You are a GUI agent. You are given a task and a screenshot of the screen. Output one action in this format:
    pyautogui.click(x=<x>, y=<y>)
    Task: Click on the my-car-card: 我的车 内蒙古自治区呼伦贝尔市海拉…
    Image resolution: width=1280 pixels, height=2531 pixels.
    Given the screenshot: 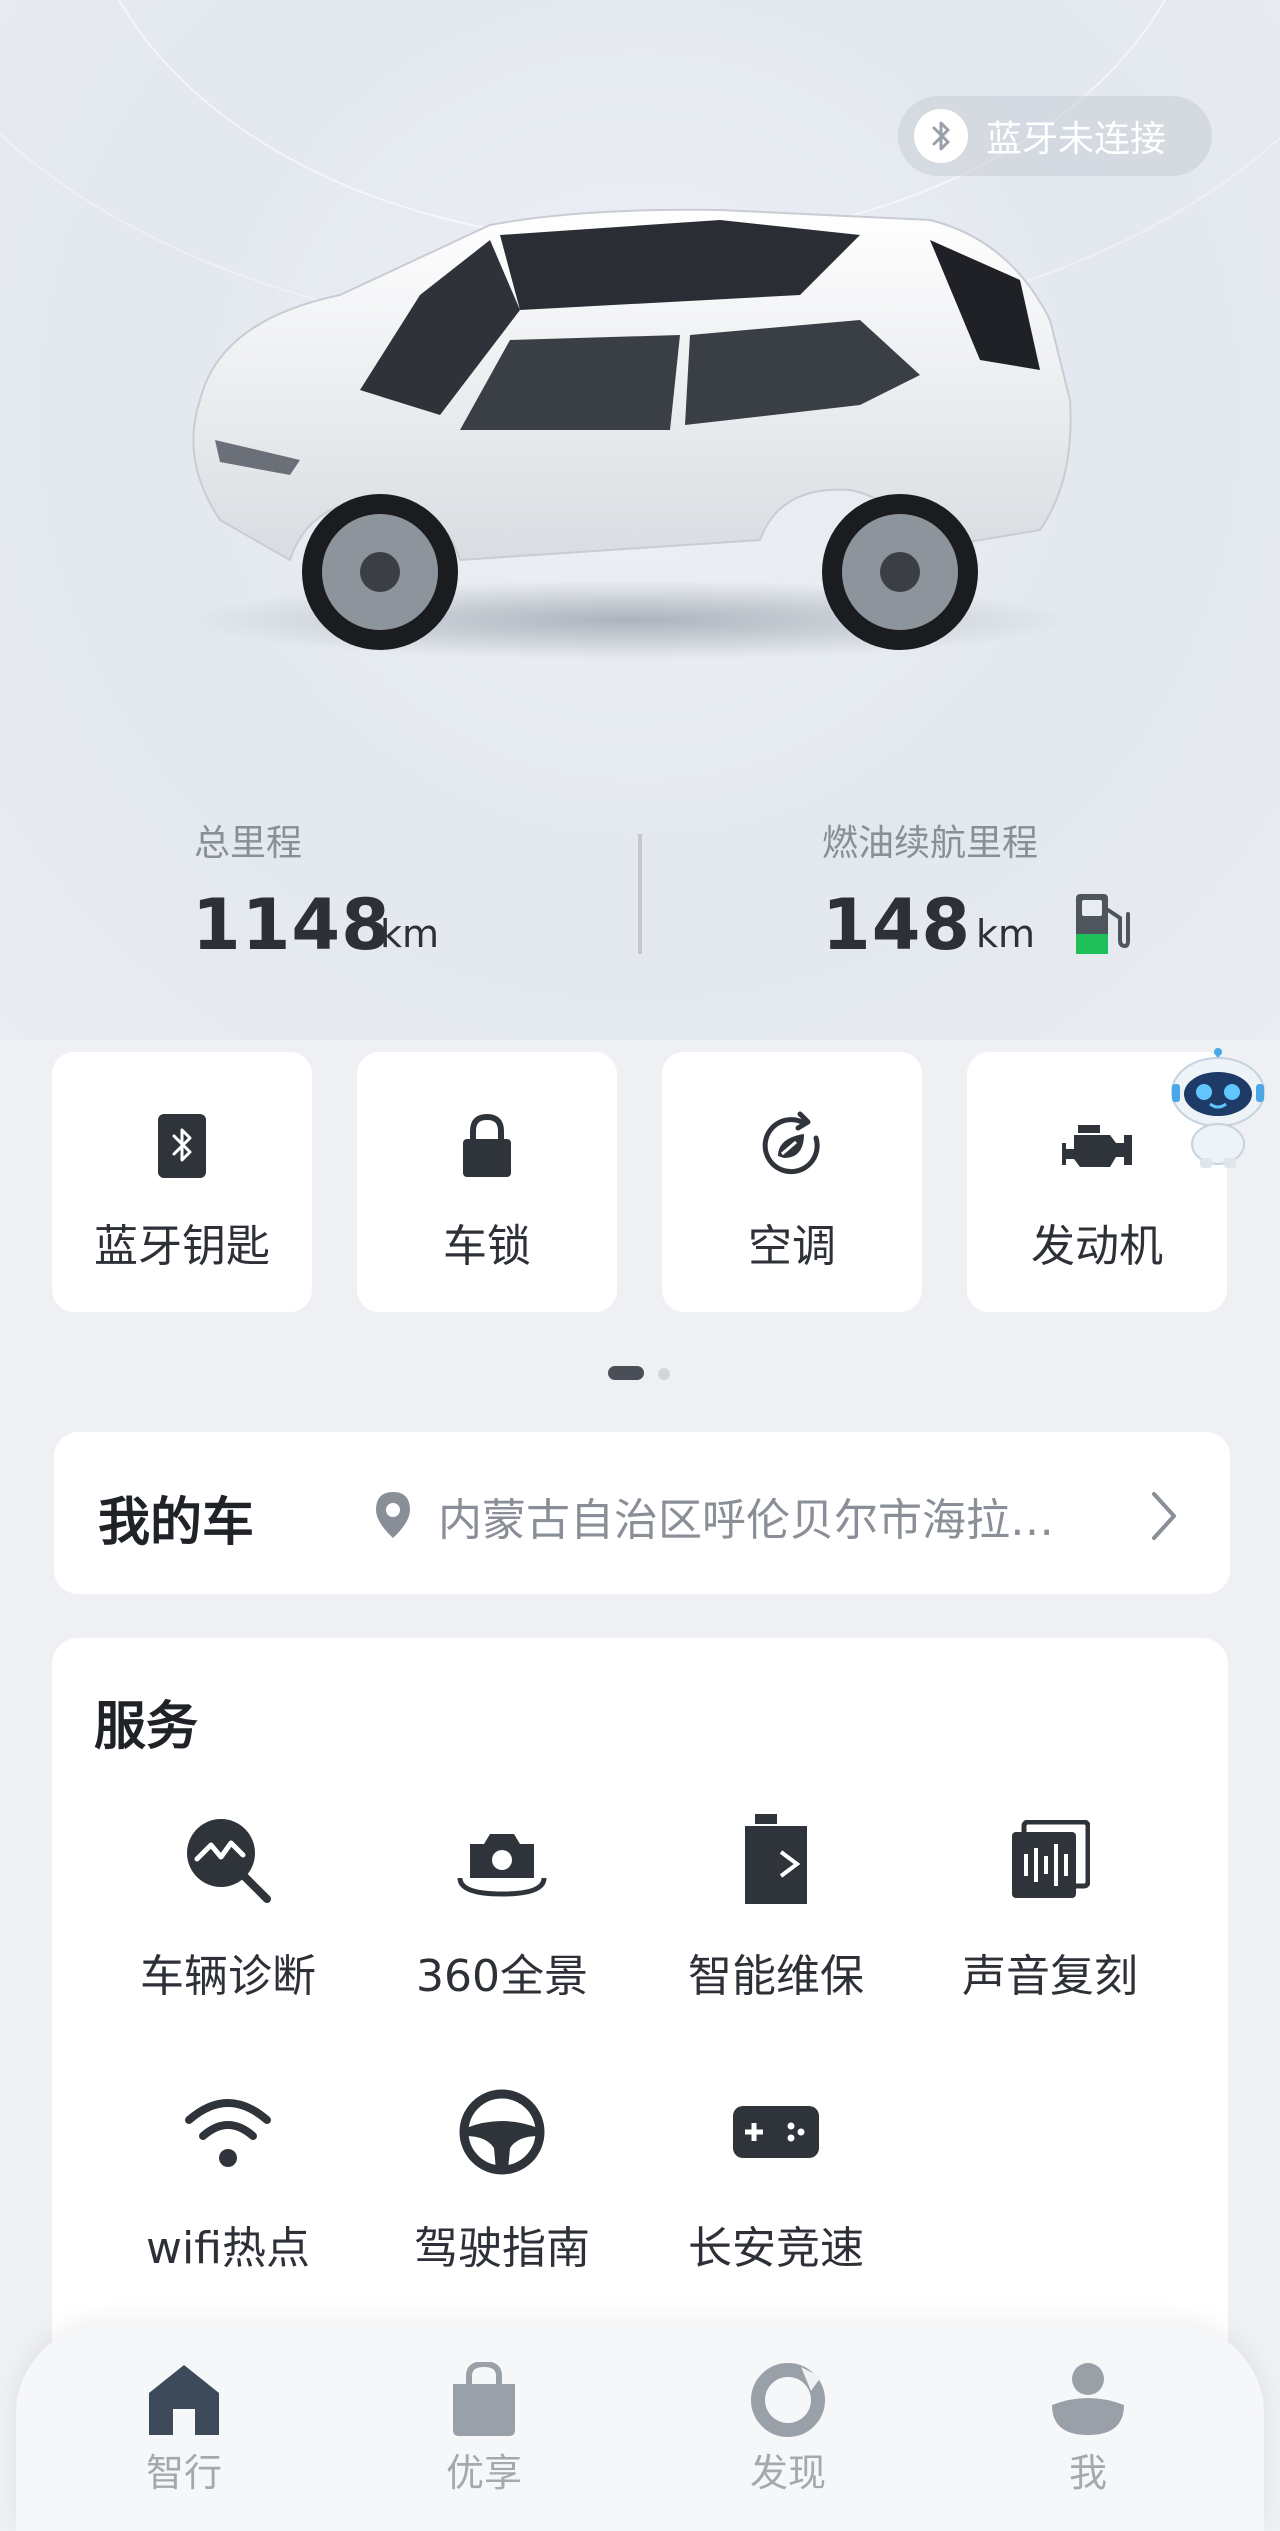 What is the action you would take?
    pyautogui.click(x=642, y=1513)
    